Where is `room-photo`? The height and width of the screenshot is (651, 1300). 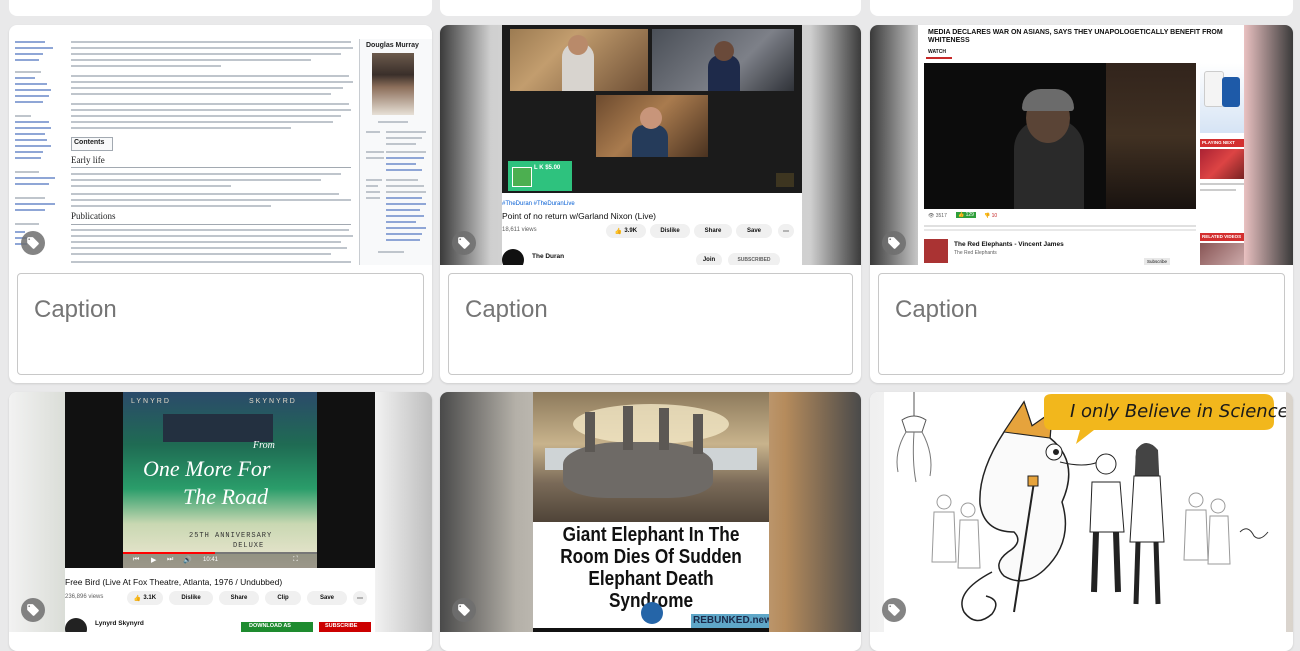
room-photo is located at coordinates (651, 457).